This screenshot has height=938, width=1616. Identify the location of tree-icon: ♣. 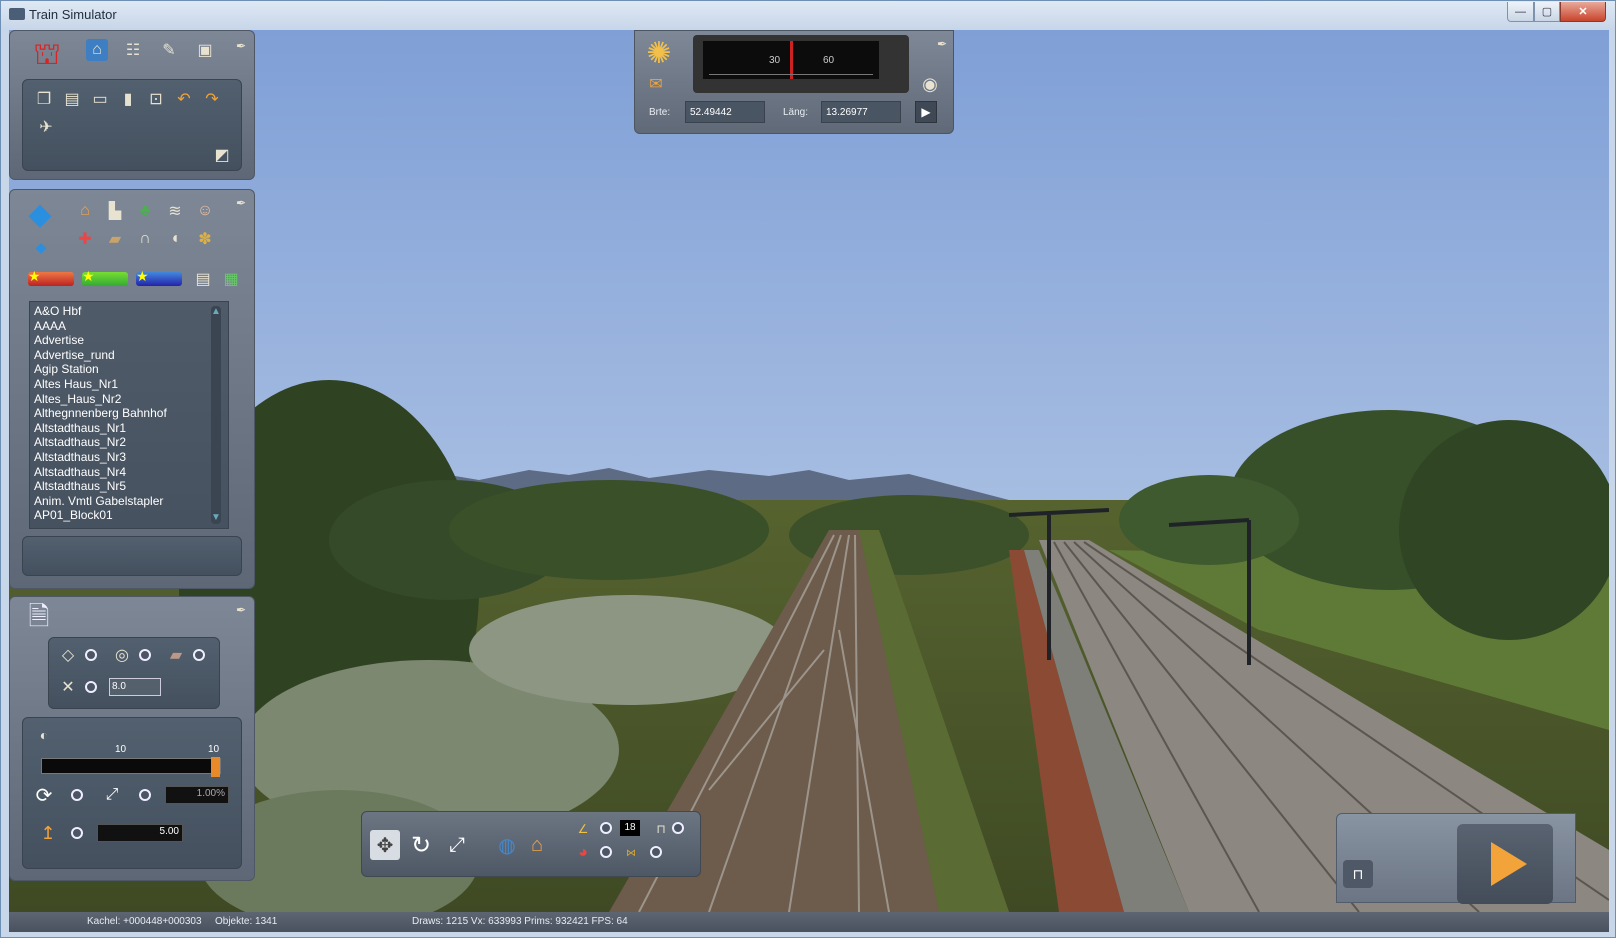
(145, 211).